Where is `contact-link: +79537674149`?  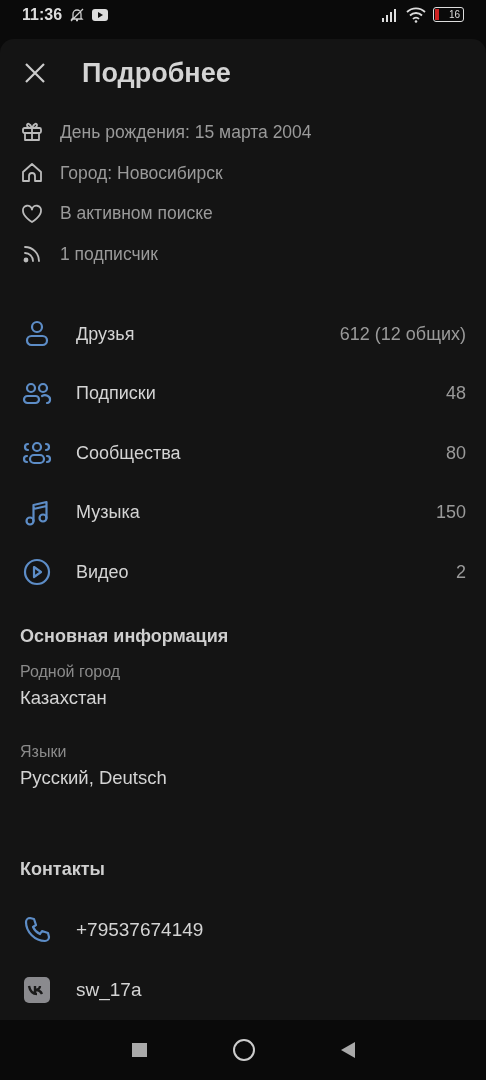 contact-link: +79537674149 is located at coordinates (140, 930).